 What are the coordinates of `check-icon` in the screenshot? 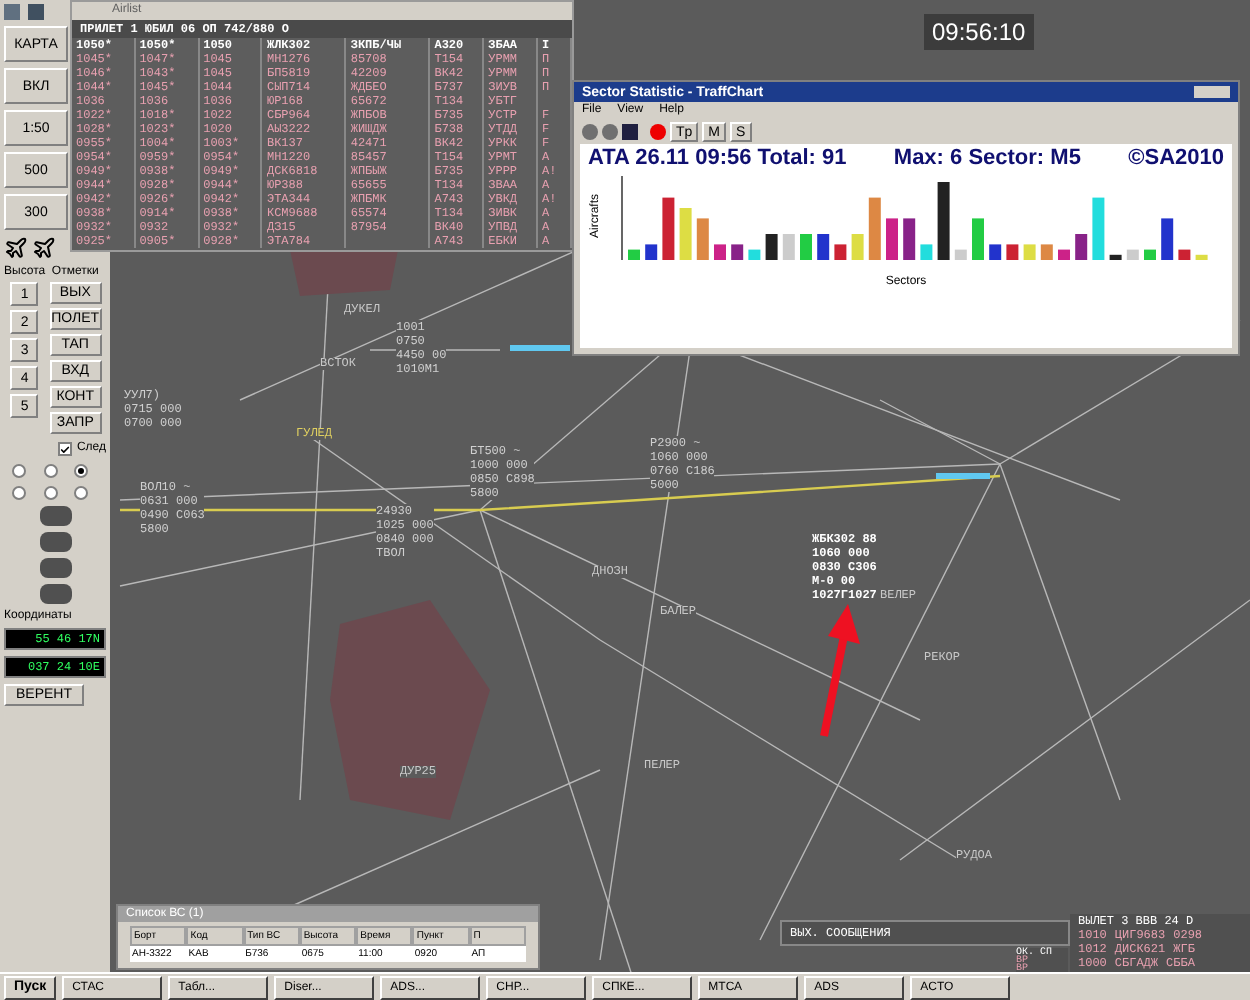 It's located at (65, 449).